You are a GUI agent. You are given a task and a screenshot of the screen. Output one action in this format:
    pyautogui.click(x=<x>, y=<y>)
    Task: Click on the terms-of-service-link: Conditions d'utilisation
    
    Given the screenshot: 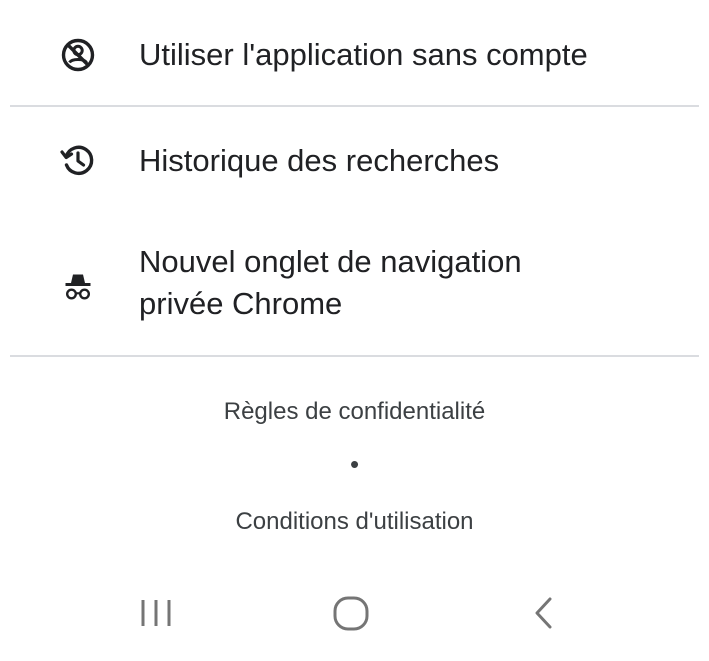 What is the action you would take?
    pyautogui.click(x=354, y=522)
    